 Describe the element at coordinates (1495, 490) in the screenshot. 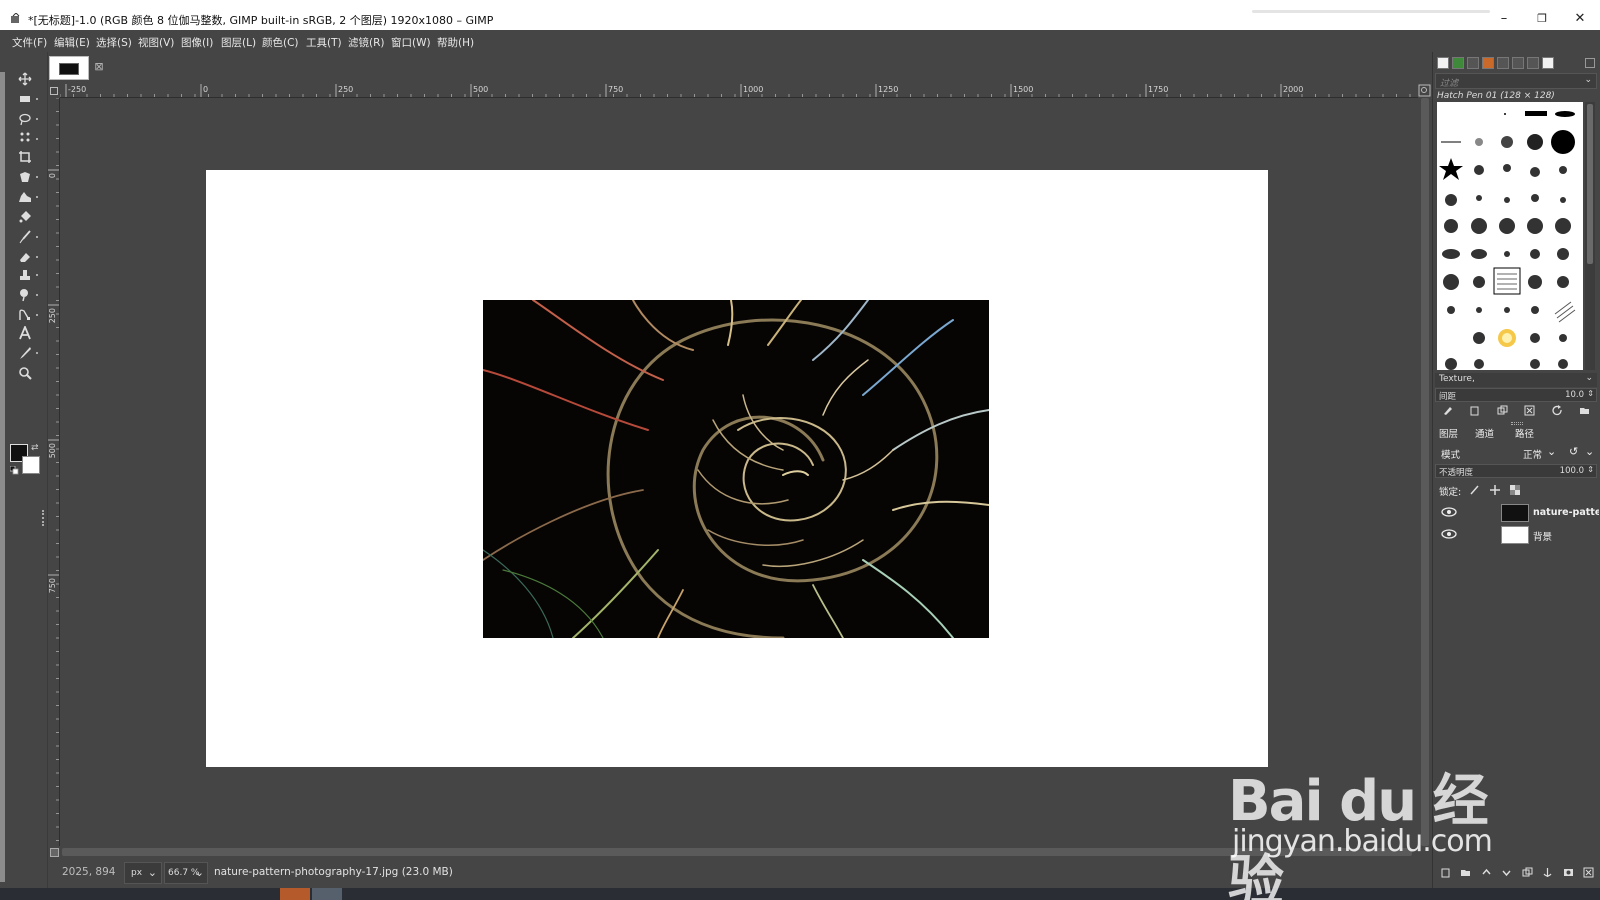

I see `lock-position-icon` at that location.